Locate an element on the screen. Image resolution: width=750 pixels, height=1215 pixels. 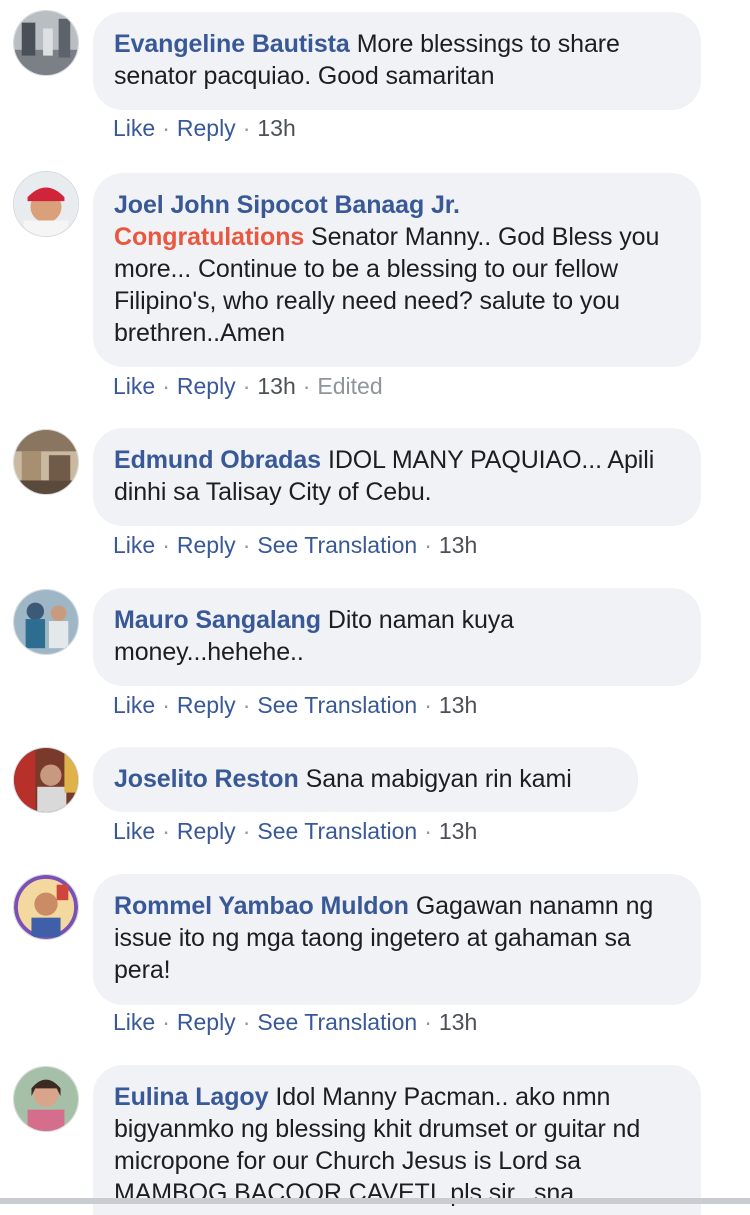
comment-actions: Like · Reply · 13h is located at coordinates (204, 128).